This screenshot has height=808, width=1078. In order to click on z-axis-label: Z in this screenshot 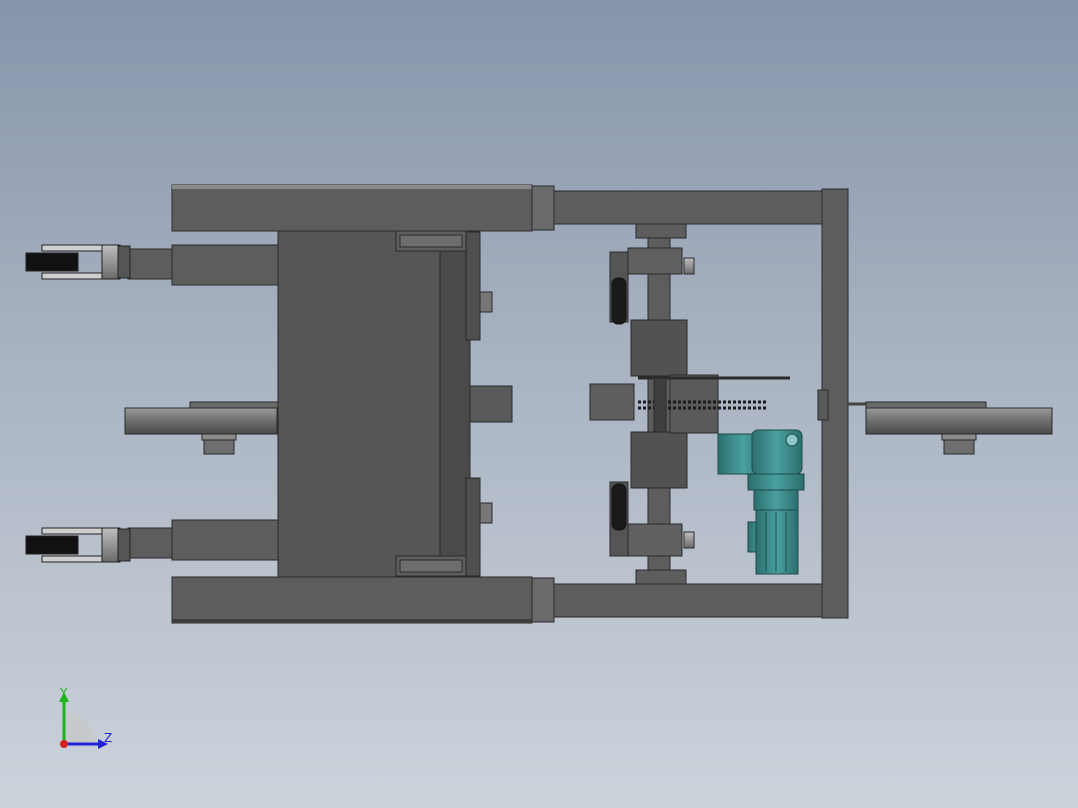, I will do `click(108, 738)`.